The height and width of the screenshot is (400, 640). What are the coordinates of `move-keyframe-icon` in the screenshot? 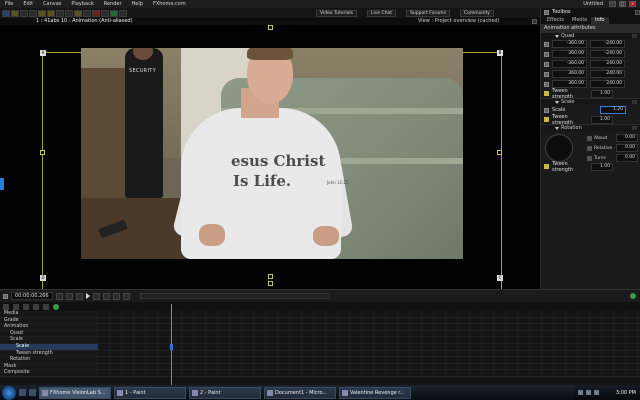 It's located at (16, 306).